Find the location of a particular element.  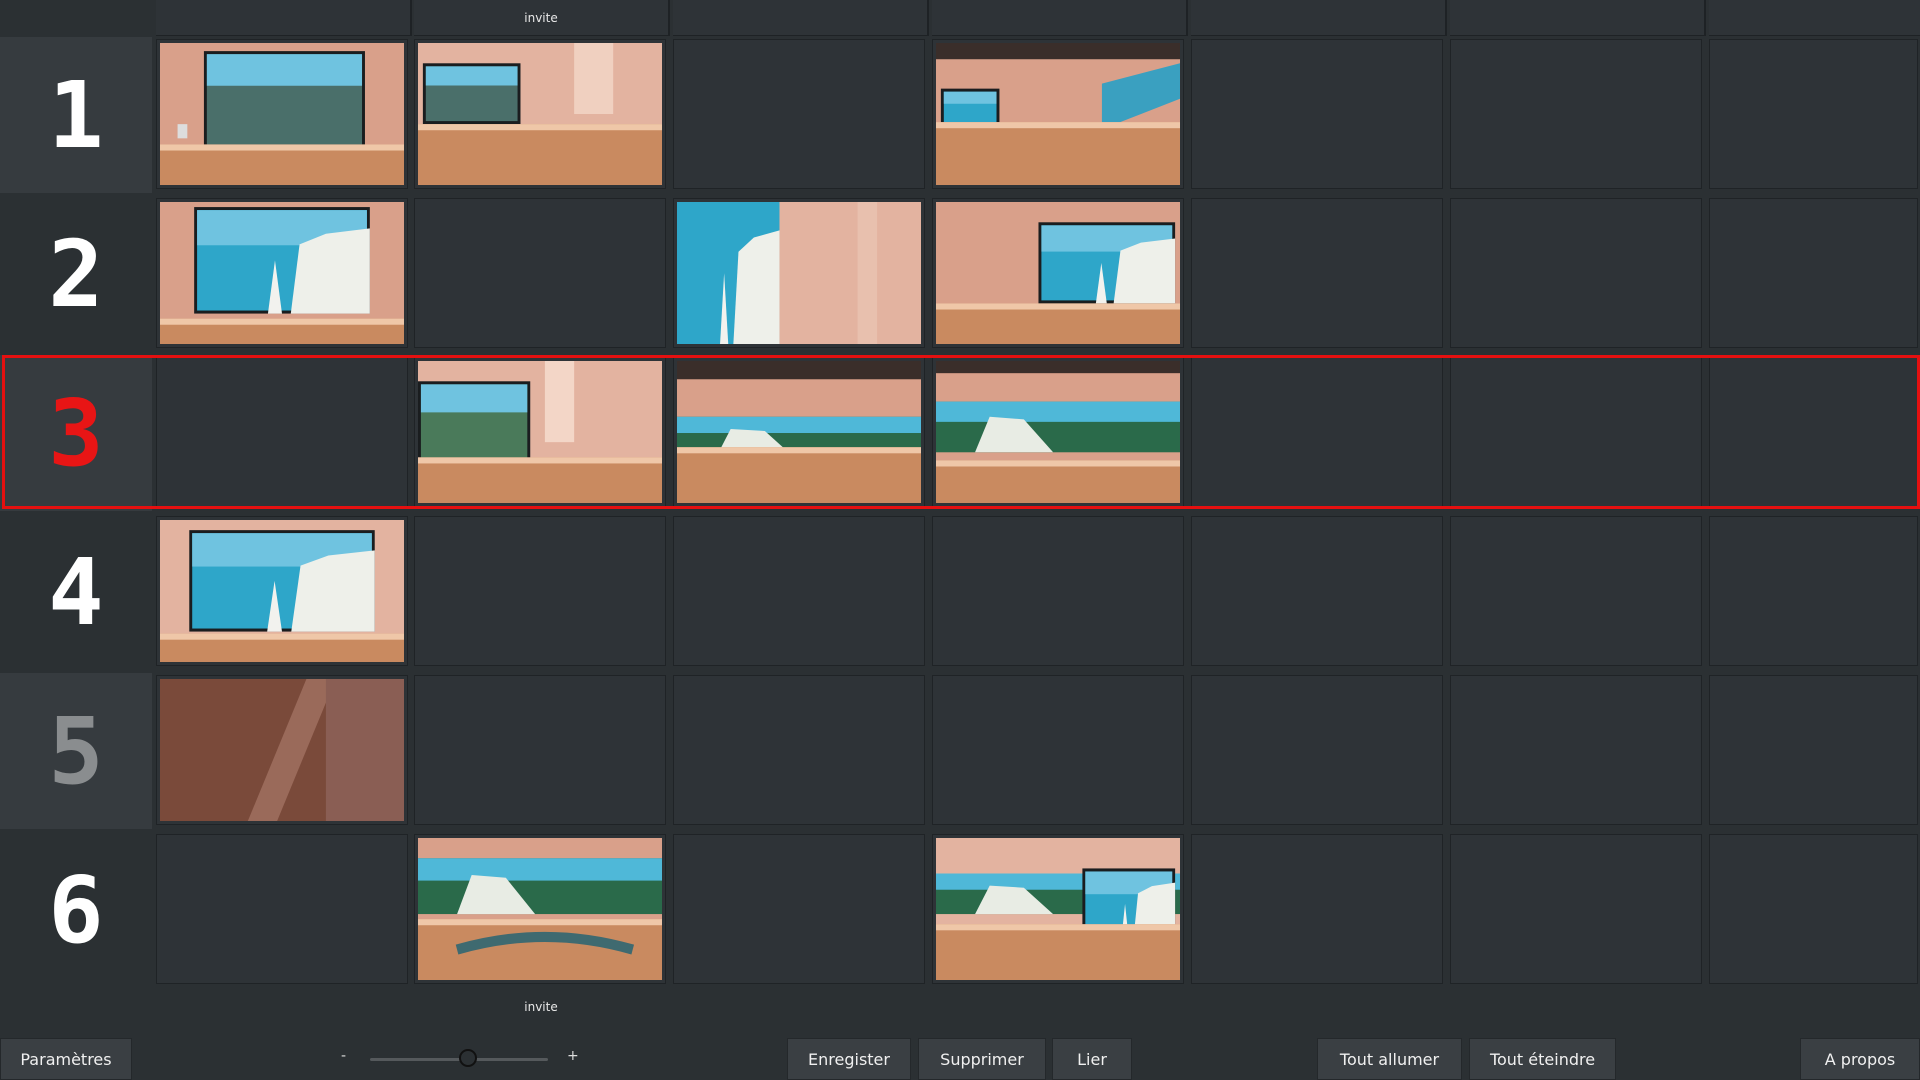

zoom-control: - + is located at coordinates (460, 1059).